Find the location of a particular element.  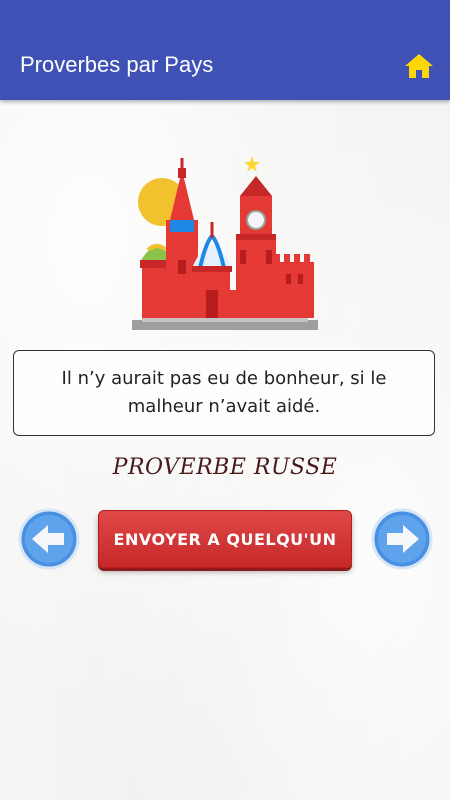

next-button is located at coordinates (402, 539).